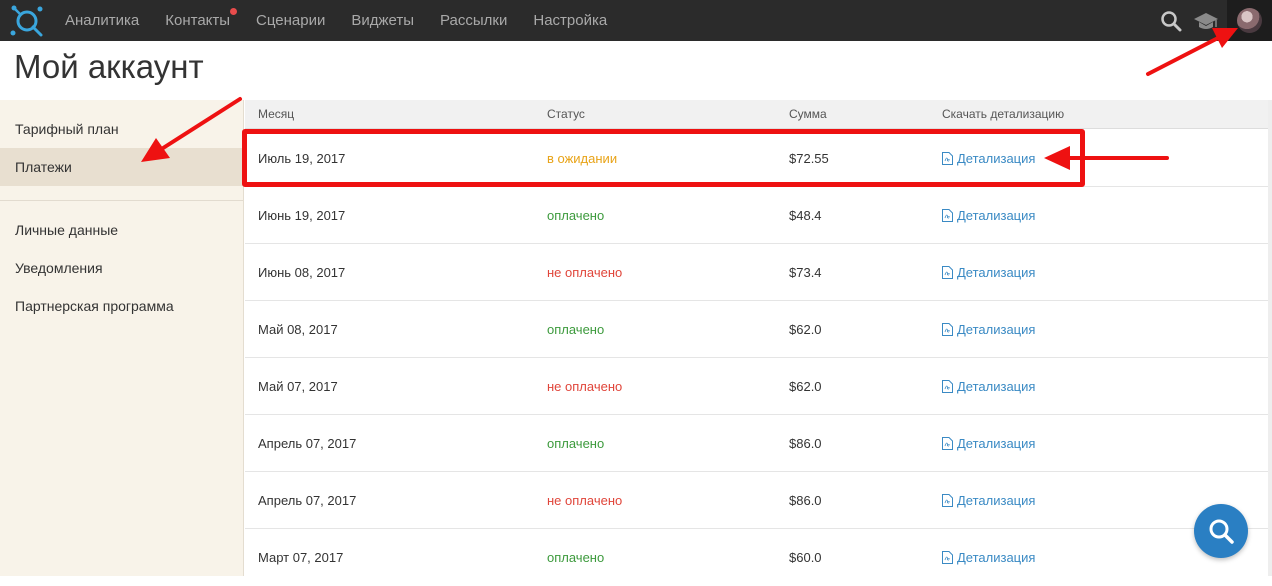  I want to click on amount-cell: $48.4, so click(805, 215).